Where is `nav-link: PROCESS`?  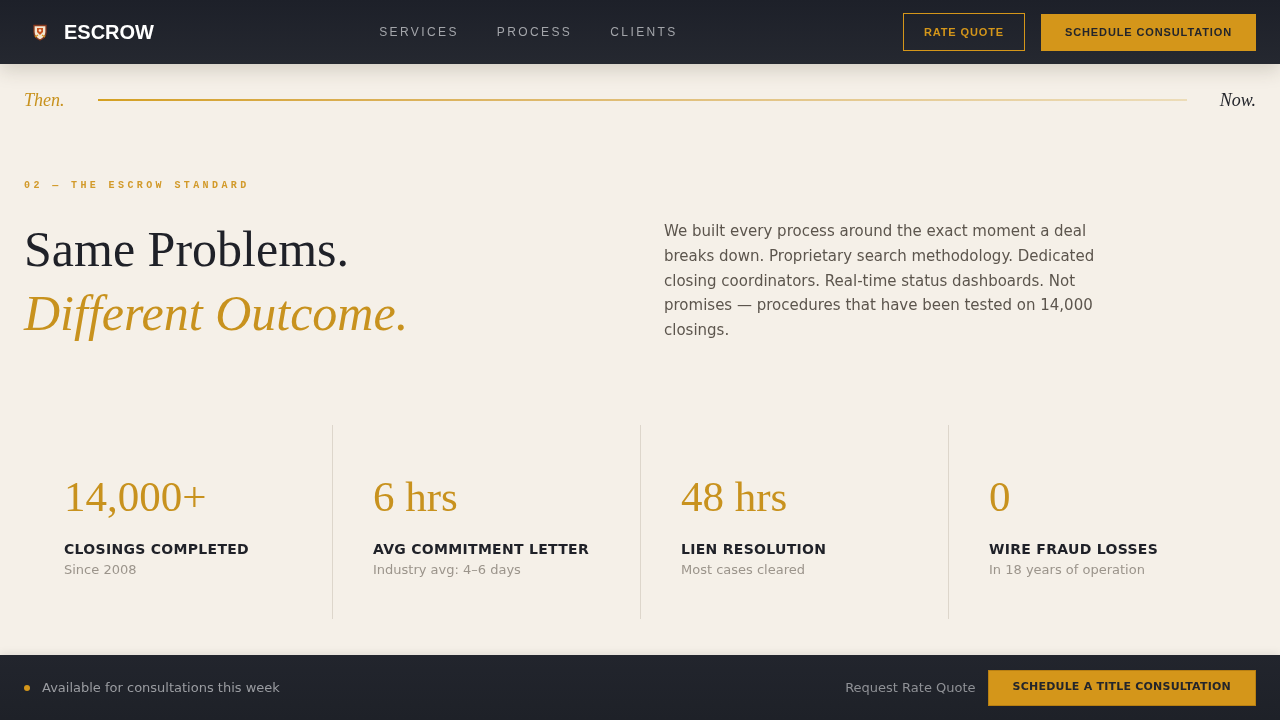 nav-link: PROCESS is located at coordinates (534, 32).